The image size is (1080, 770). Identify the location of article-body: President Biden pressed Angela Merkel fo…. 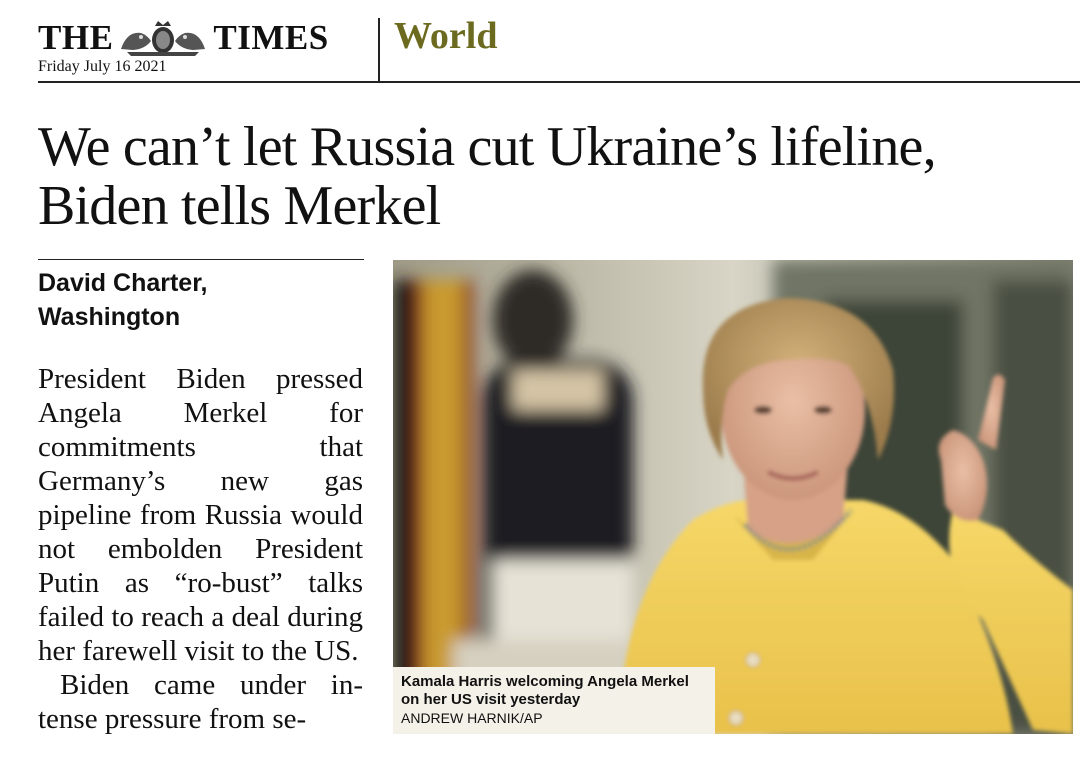
(200, 549).